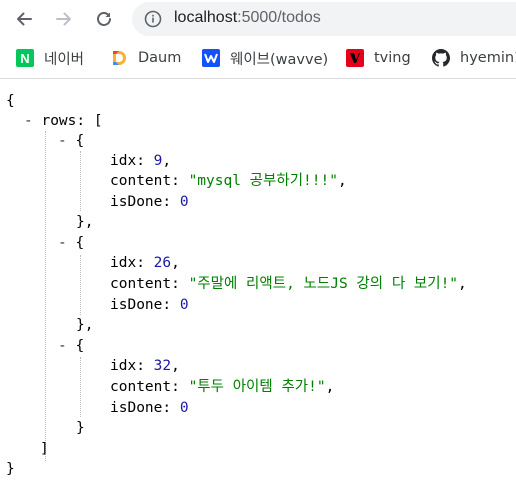  What do you see at coordinates (279, 59) in the screenshot?
I see `bookmark-label: 웨이브(wavve)` at bounding box center [279, 59].